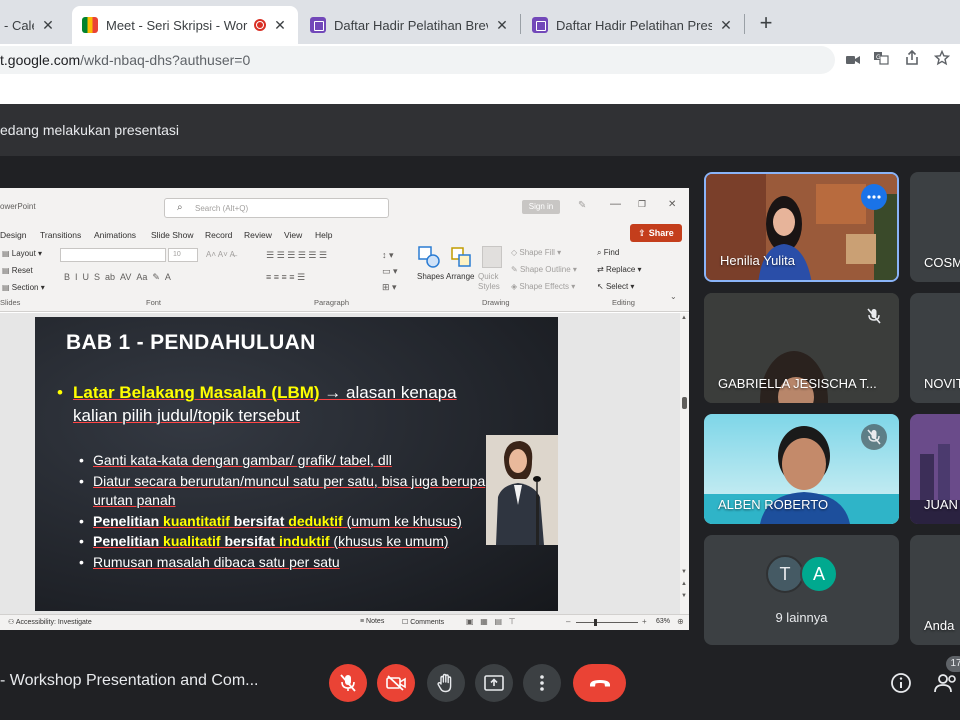  I want to click on toggle-camera-button, so click(396, 683).